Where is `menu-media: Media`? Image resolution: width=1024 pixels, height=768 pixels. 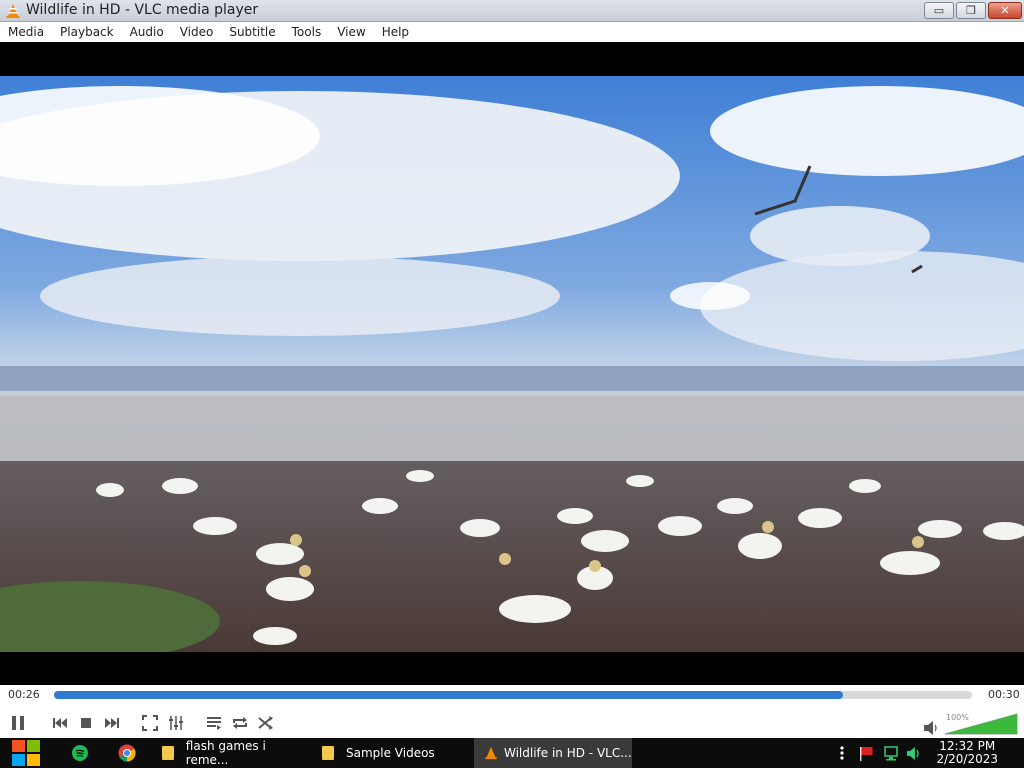
menu-media: Media is located at coordinates (26, 32).